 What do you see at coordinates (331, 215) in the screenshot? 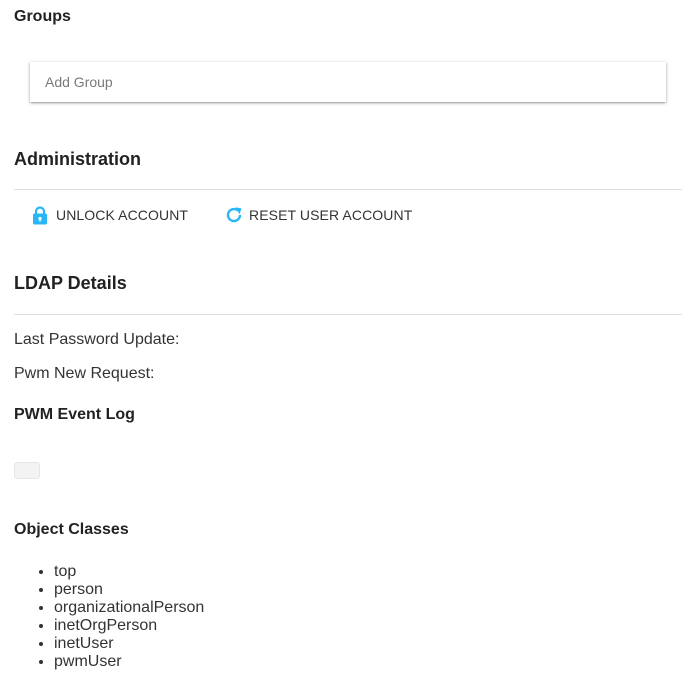
I see `reset-user-account-label: RESET USER ACCOUNT` at bounding box center [331, 215].